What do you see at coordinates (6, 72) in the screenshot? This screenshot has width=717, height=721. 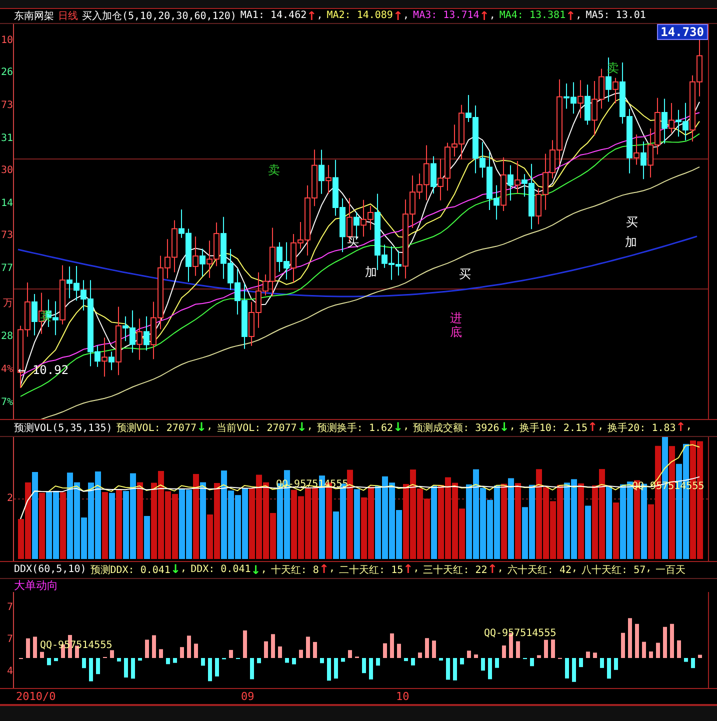 I see `price-axis-label: 26` at bounding box center [6, 72].